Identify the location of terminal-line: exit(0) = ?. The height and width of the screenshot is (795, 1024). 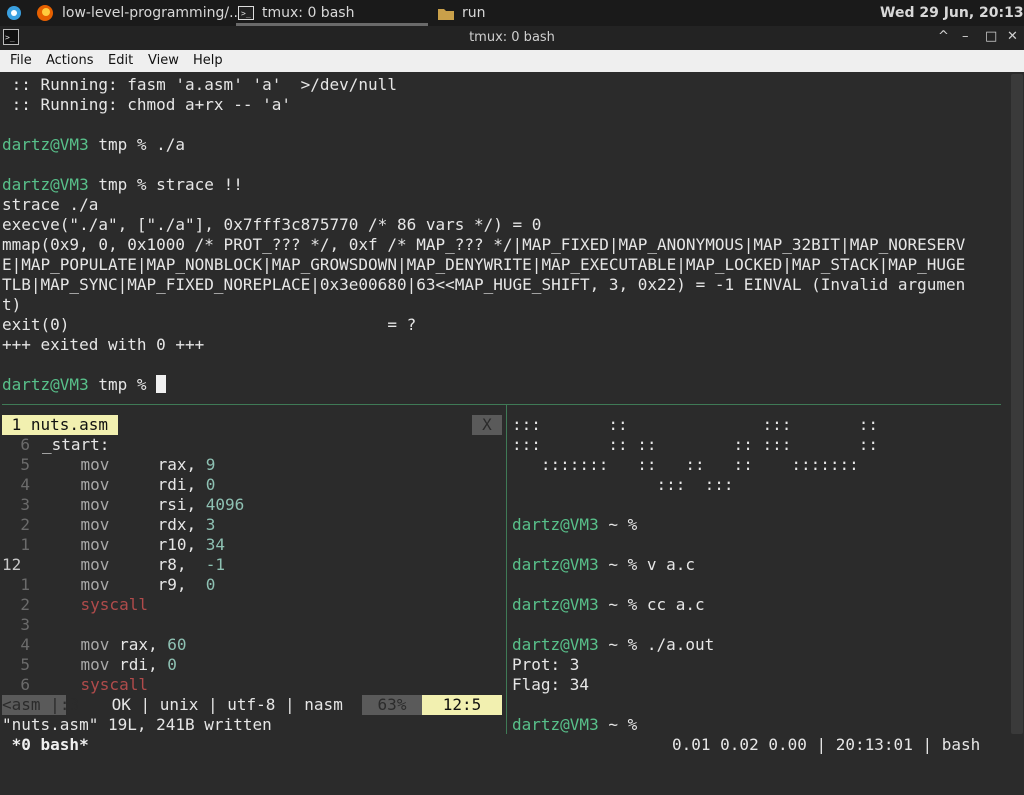
(209, 324).